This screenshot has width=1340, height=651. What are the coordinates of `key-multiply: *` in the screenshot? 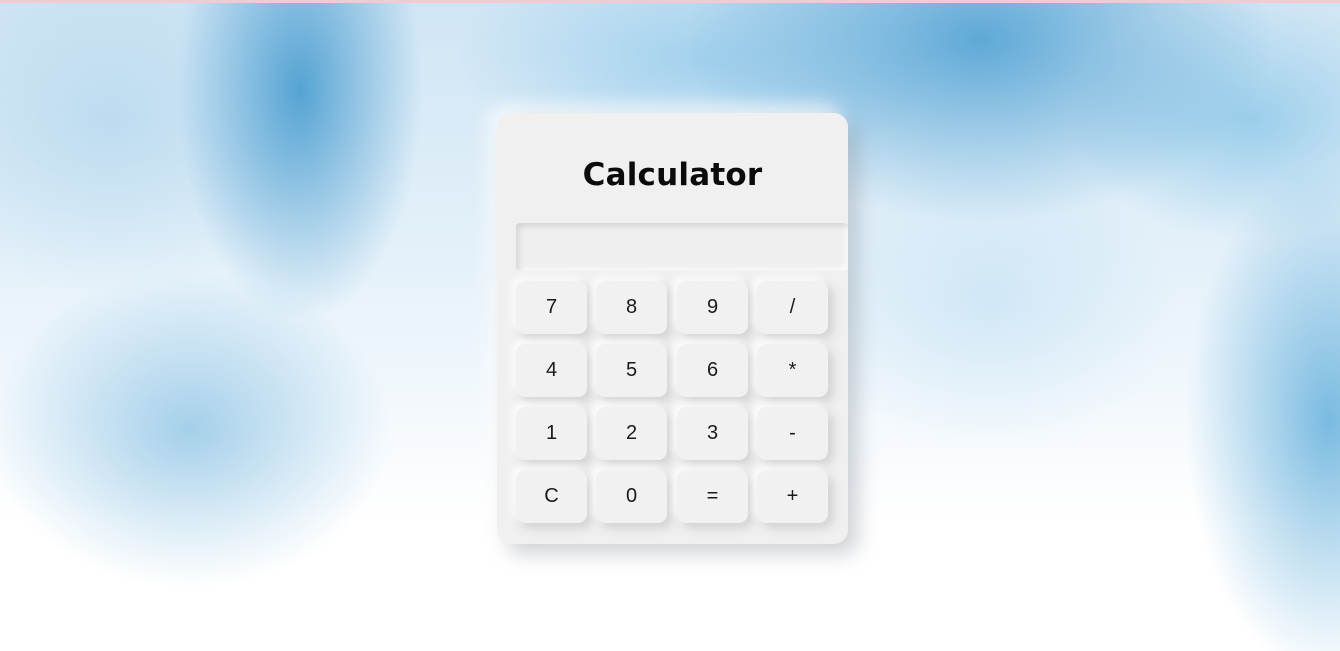 It's located at (792, 370).